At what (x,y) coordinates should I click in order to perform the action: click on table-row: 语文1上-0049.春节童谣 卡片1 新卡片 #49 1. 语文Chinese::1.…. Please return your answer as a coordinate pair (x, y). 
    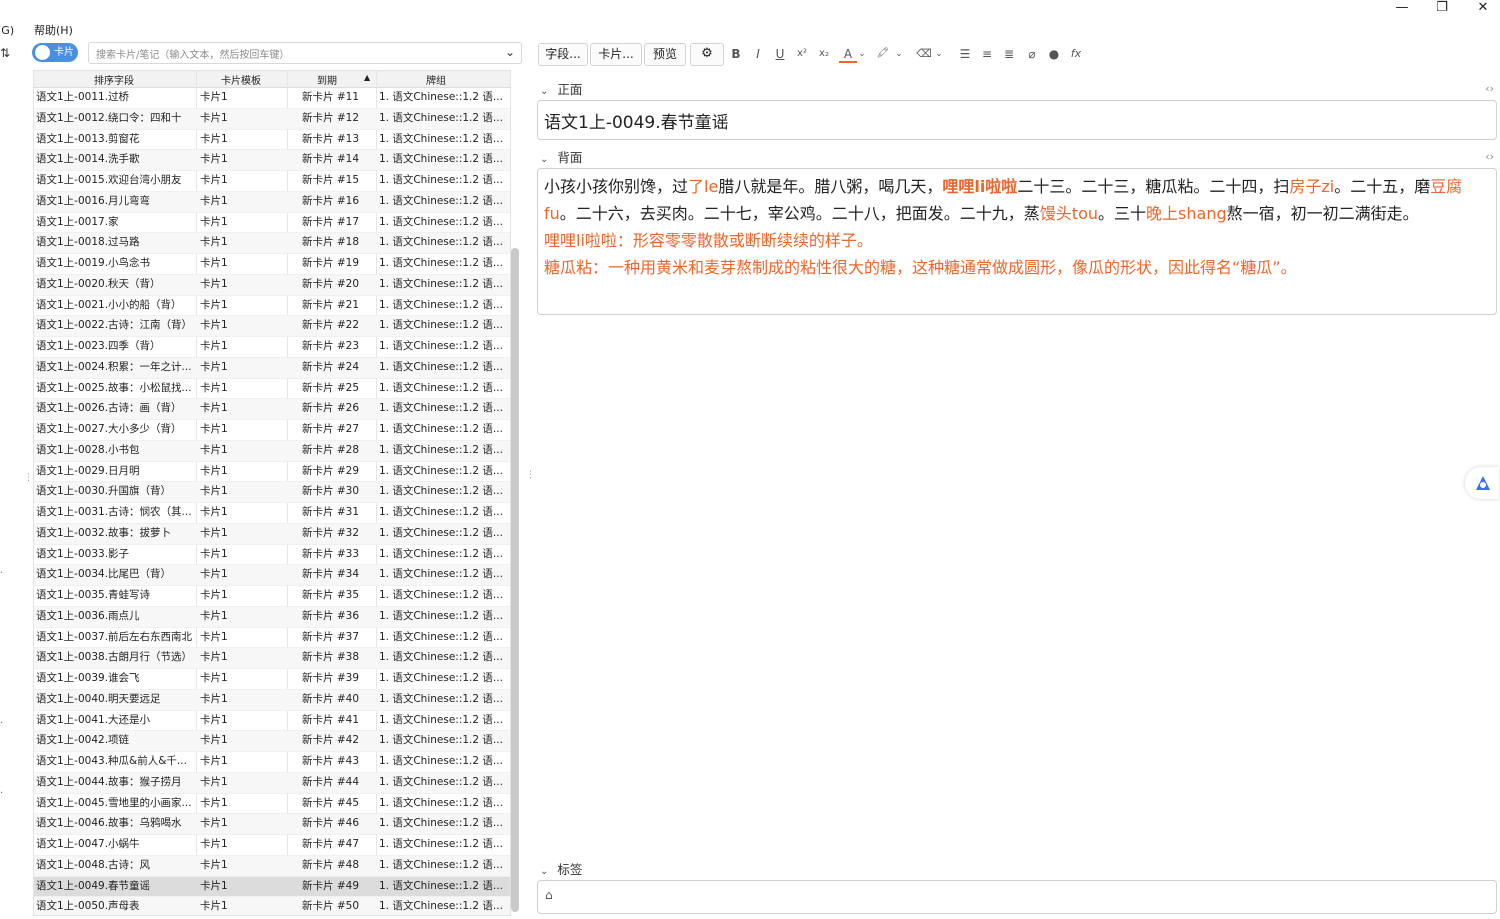
    Looking at the image, I should click on (272, 887).